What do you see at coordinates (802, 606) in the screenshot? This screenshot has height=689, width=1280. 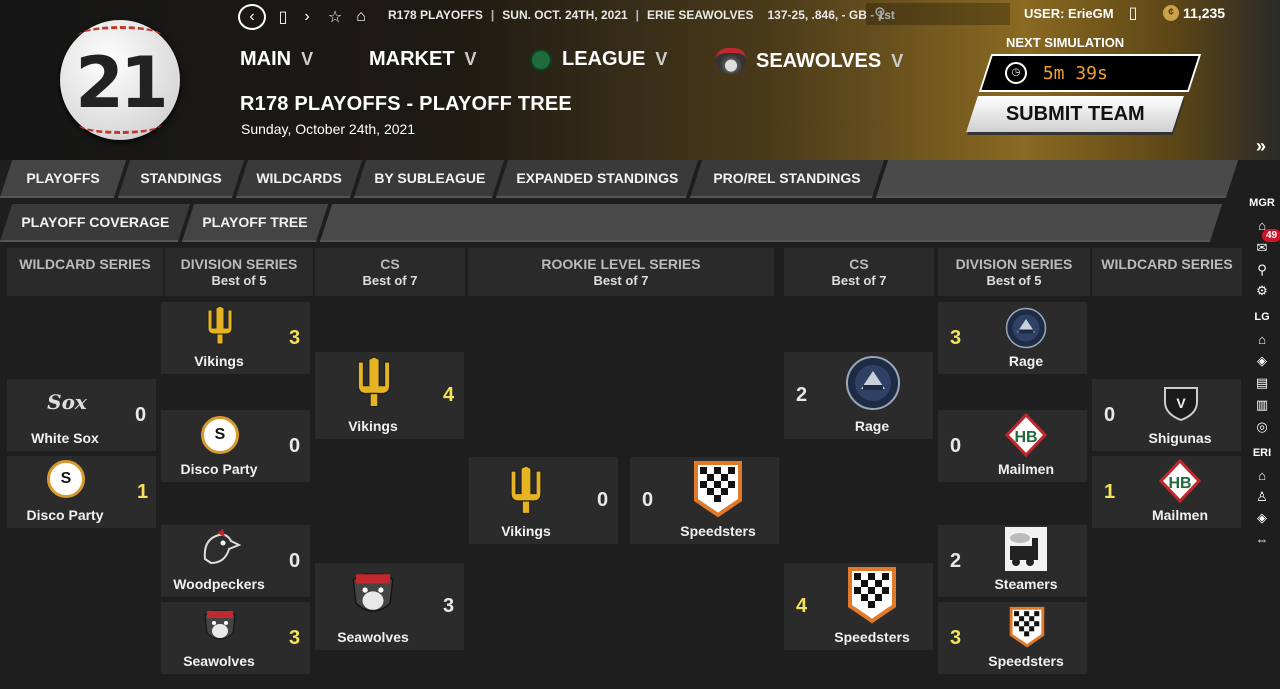 I see `series-score: 4` at bounding box center [802, 606].